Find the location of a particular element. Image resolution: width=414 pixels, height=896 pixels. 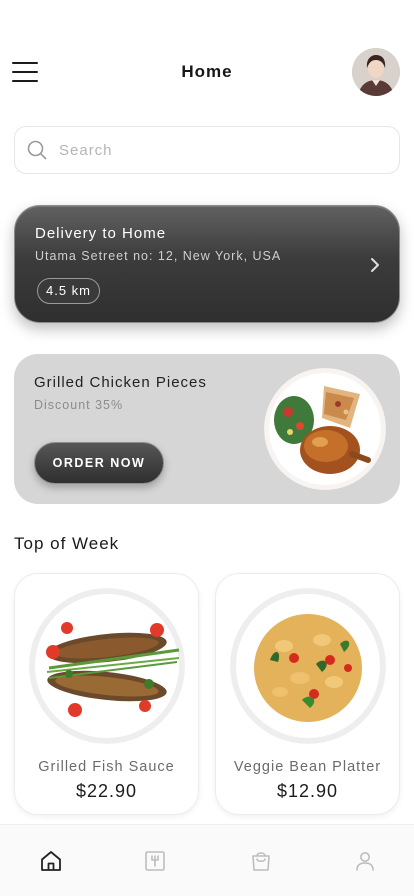

tab-profile is located at coordinates (365, 861).